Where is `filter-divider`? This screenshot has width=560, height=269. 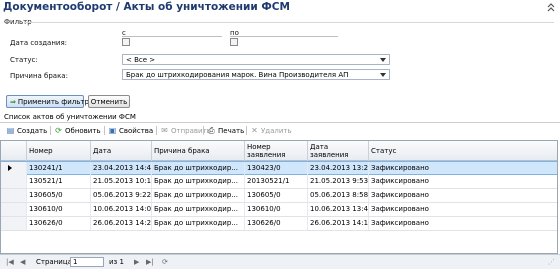 filter-divider is located at coordinates (289, 22).